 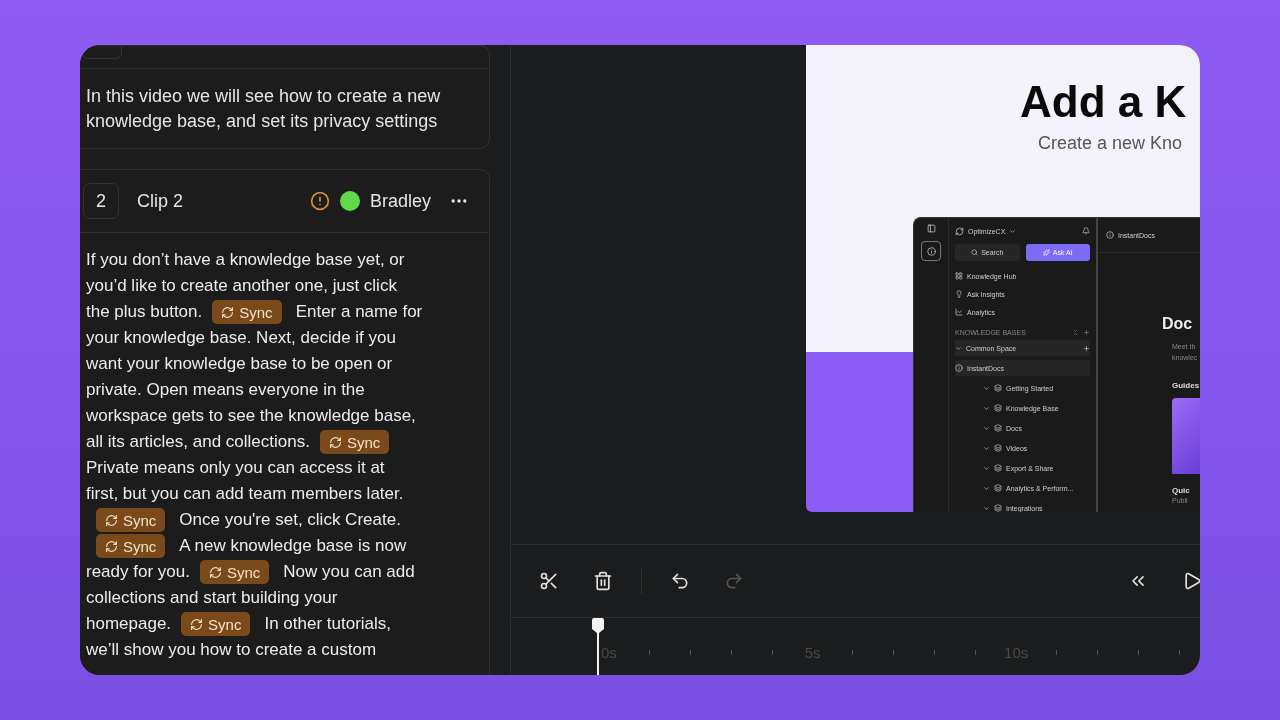 I want to click on search-icon, so click(x=975, y=252).